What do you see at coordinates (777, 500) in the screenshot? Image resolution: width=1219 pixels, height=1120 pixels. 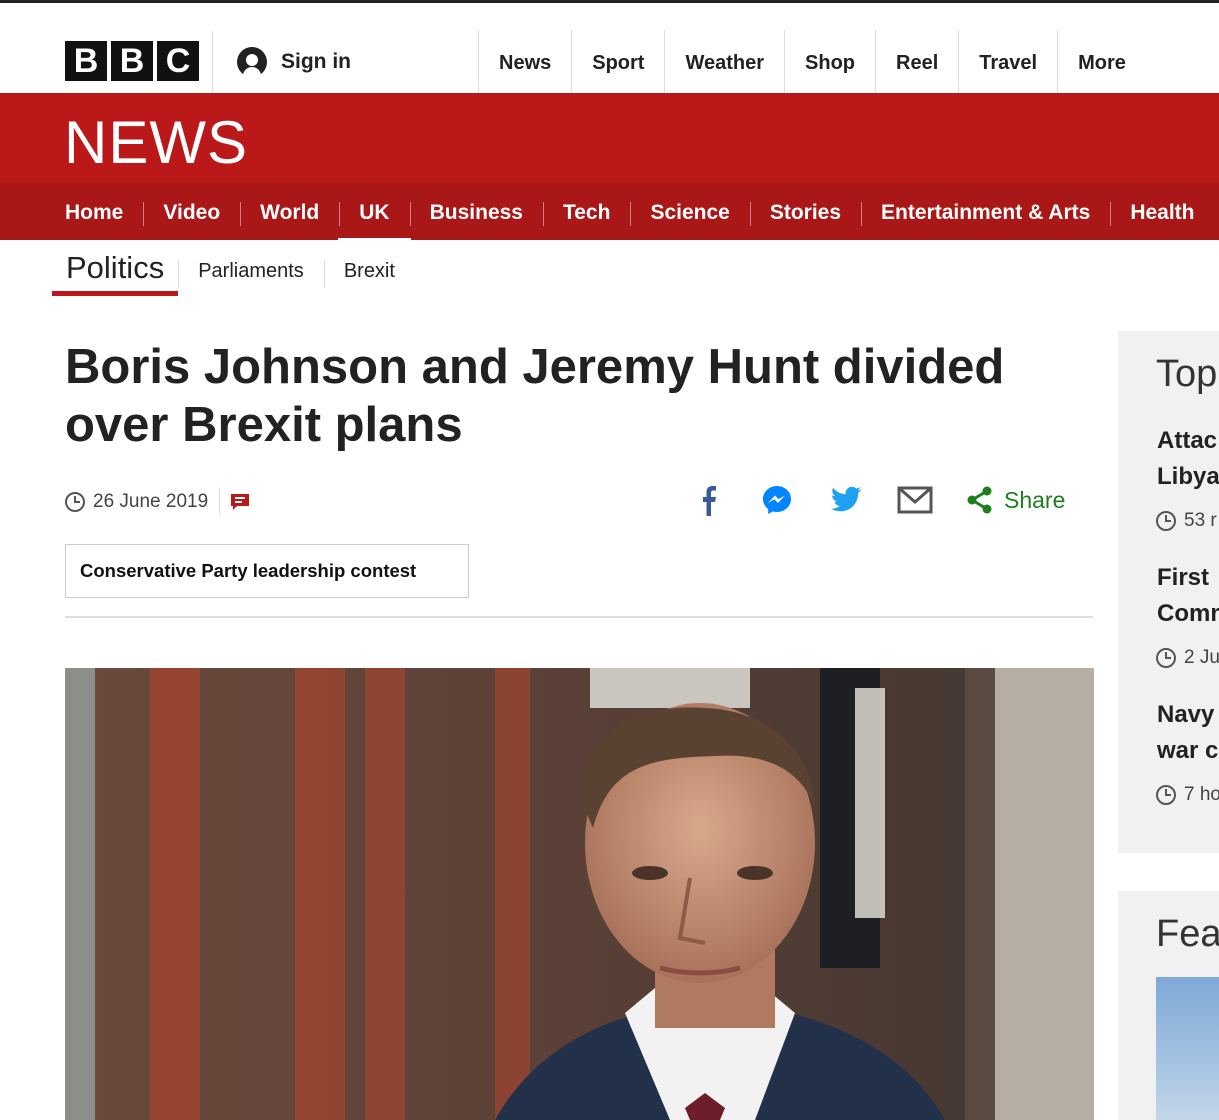 I see `messenger-icon` at bounding box center [777, 500].